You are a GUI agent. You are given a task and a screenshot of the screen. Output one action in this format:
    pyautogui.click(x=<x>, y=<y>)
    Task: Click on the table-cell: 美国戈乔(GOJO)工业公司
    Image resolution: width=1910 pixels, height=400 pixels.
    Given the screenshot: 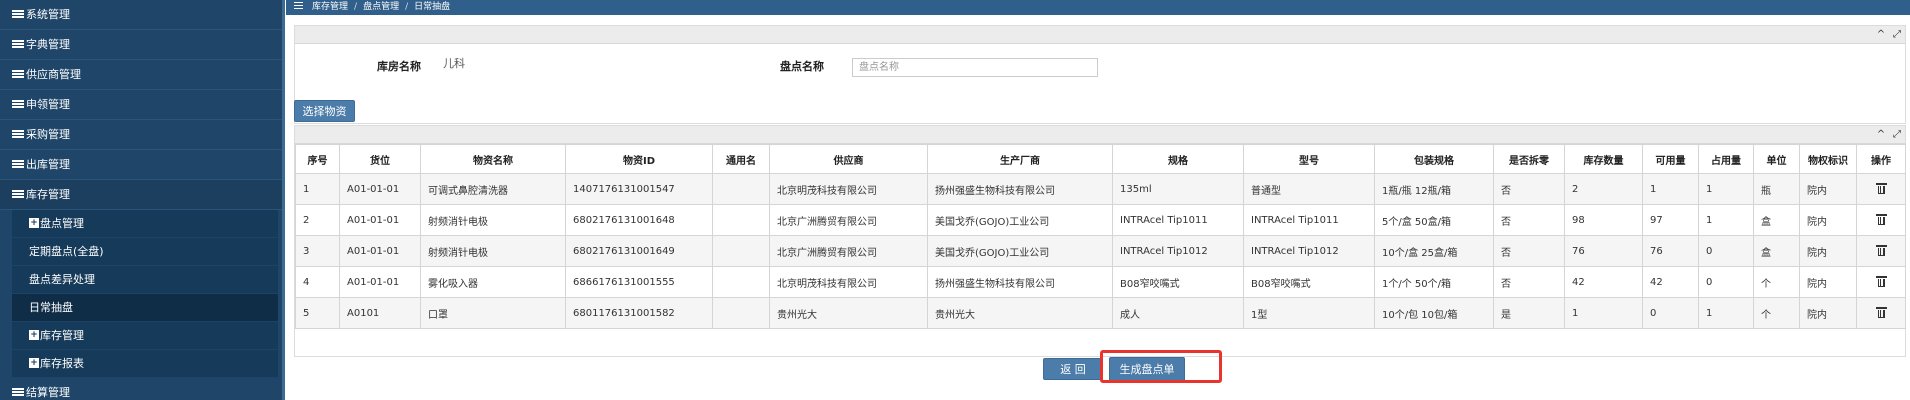 What is the action you would take?
    pyautogui.click(x=1020, y=220)
    